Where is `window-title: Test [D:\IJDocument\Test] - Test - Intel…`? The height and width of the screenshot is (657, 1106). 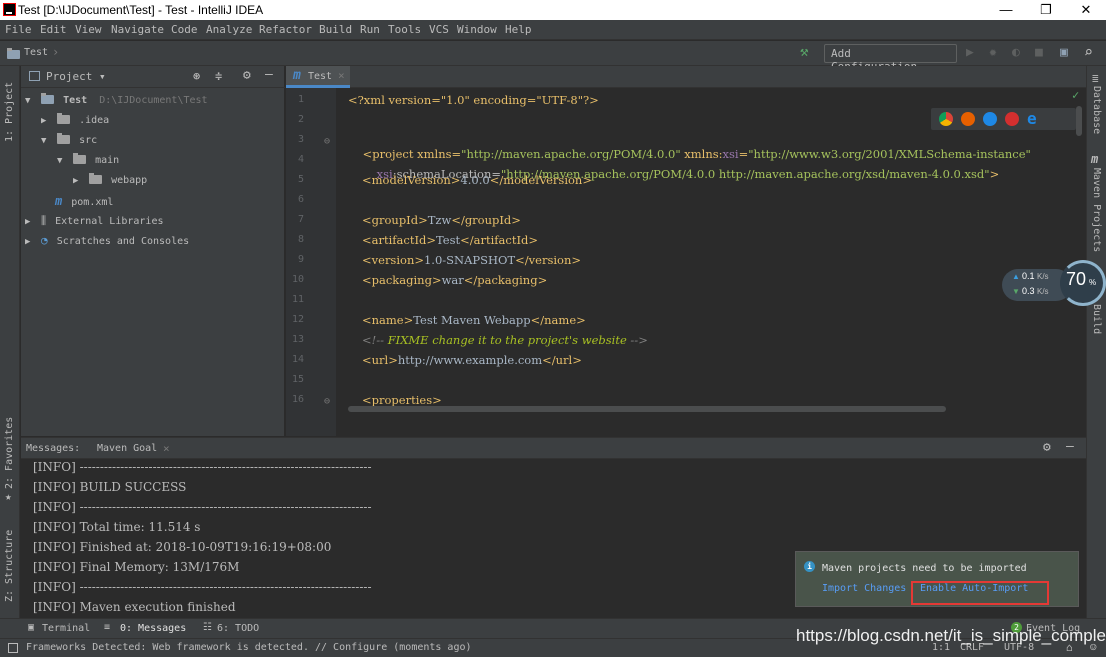 window-title: Test [D:\IJDocument\Test] - Test - Intel… is located at coordinates (141, 10).